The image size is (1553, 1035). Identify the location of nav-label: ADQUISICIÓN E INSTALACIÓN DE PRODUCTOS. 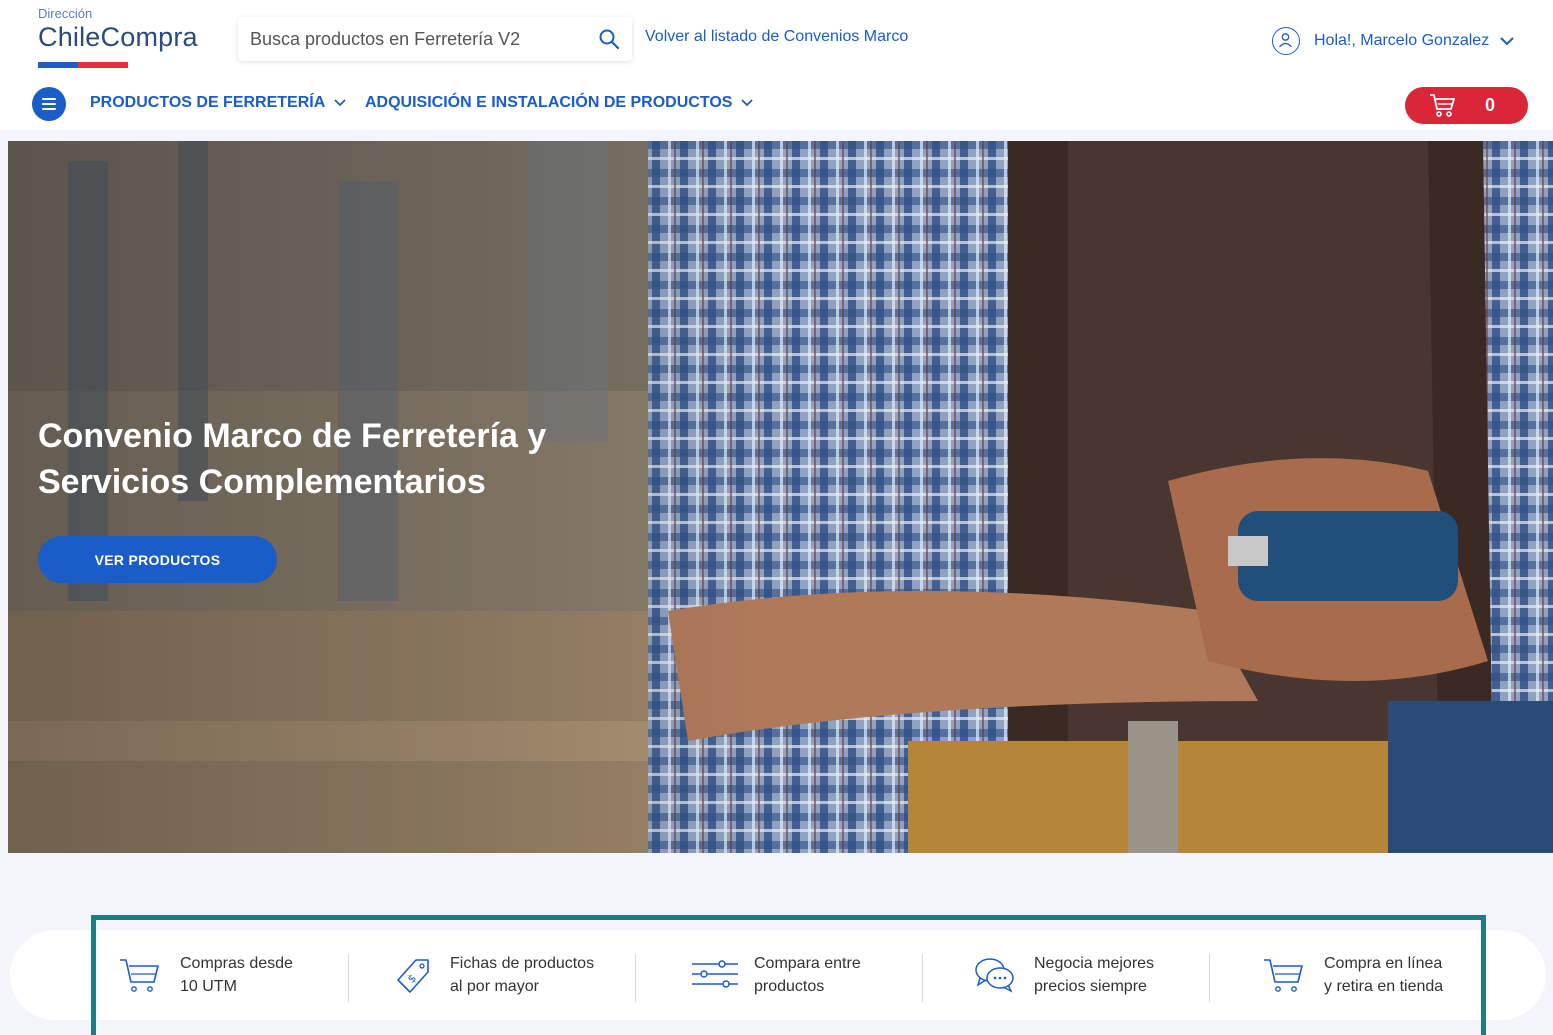
(549, 102).